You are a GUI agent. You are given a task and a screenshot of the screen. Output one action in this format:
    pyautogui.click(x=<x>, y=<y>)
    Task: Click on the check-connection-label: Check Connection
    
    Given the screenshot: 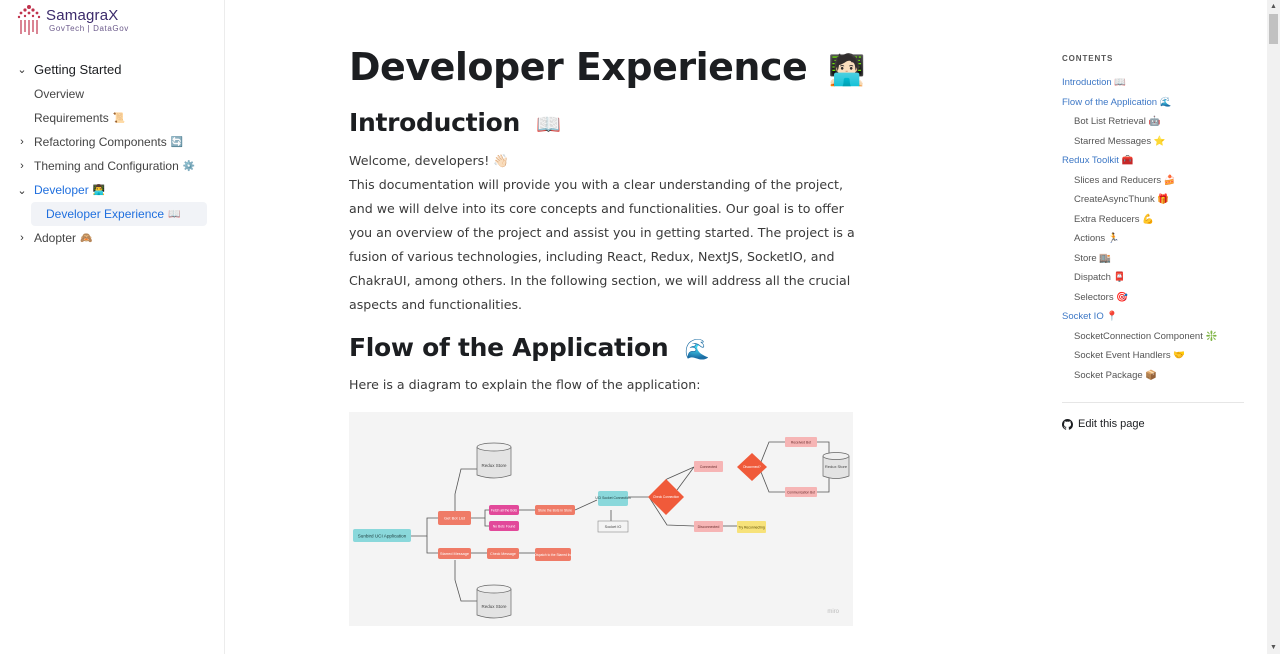 What is the action you would take?
    pyautogui.click(x=666, y=497)
    